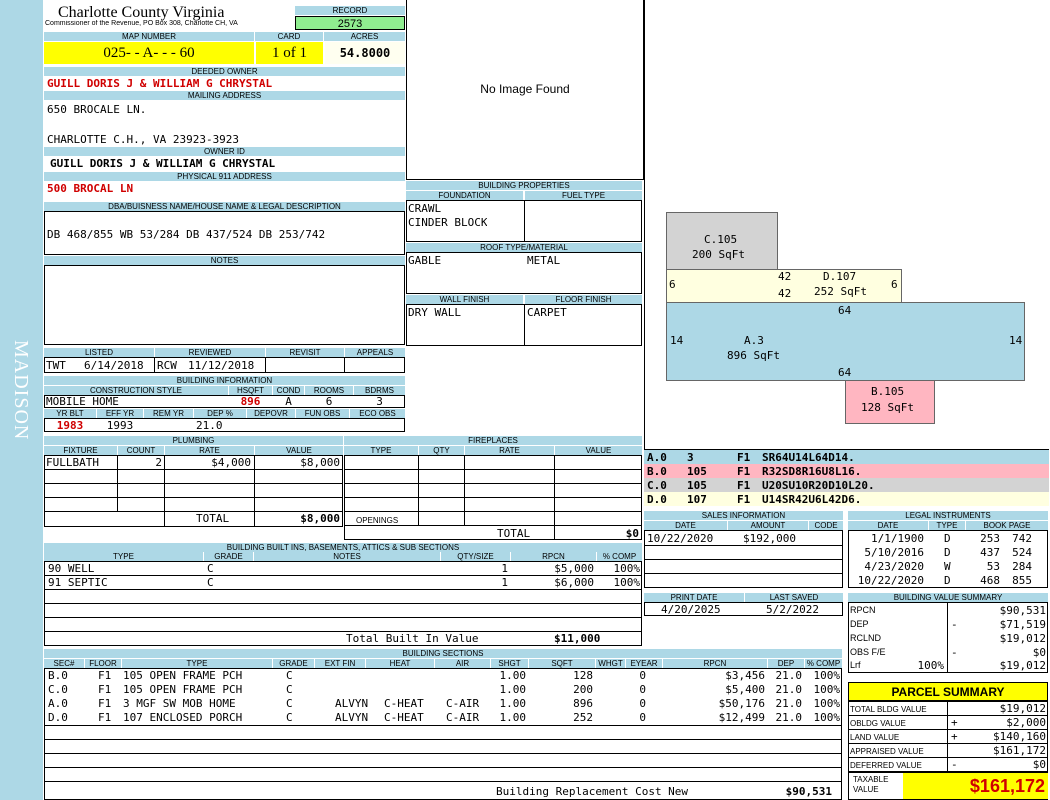  I want to click on sec: C.0, so click(58, 689).